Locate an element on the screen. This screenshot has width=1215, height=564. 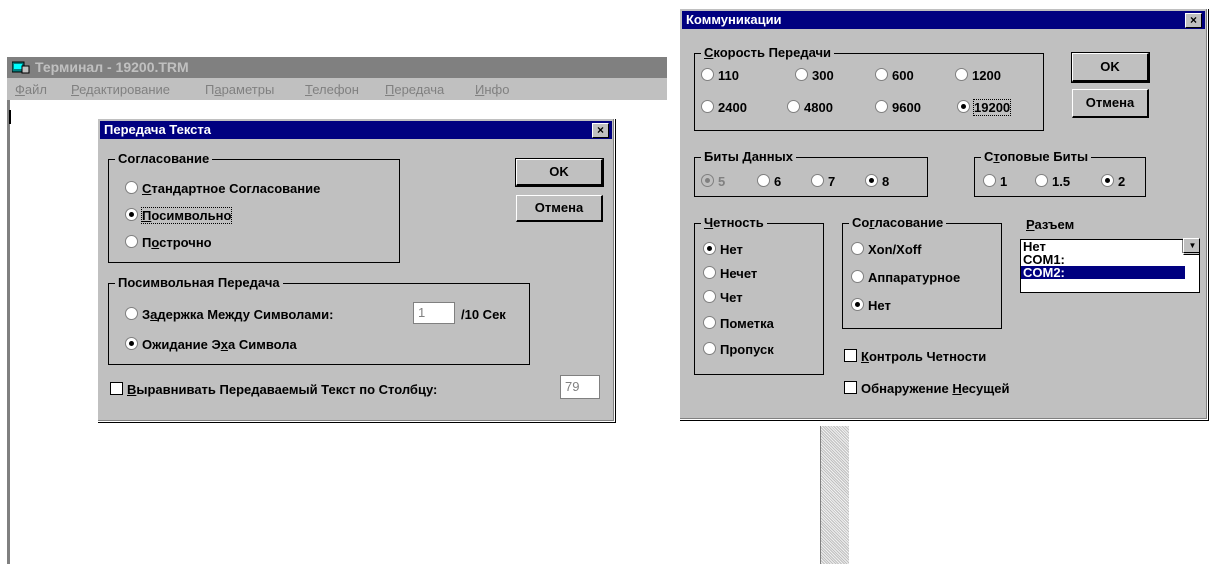
radio-databits-7: 7 is located at coordinates (823, 181).